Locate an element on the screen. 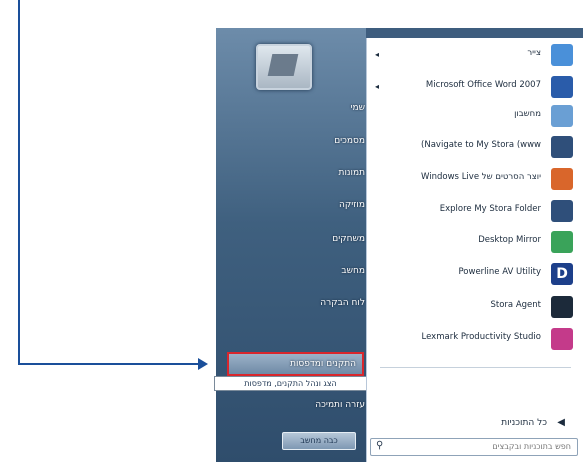 The image size is (583, 462). powerline-icon: D is located at coordinates (562, 274).